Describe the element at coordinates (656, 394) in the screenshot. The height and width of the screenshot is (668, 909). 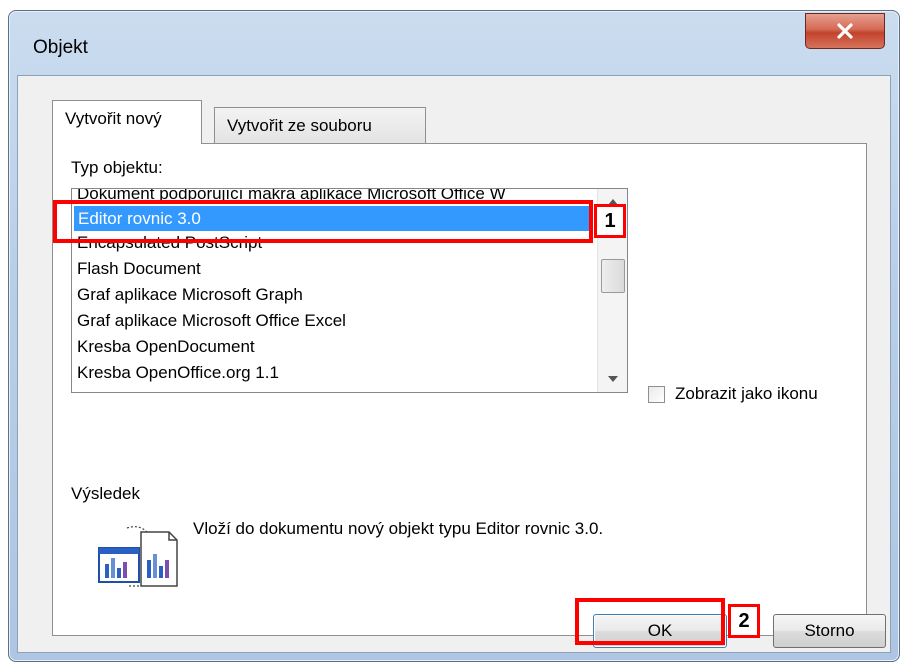
I see `checkbox-box` at that location.